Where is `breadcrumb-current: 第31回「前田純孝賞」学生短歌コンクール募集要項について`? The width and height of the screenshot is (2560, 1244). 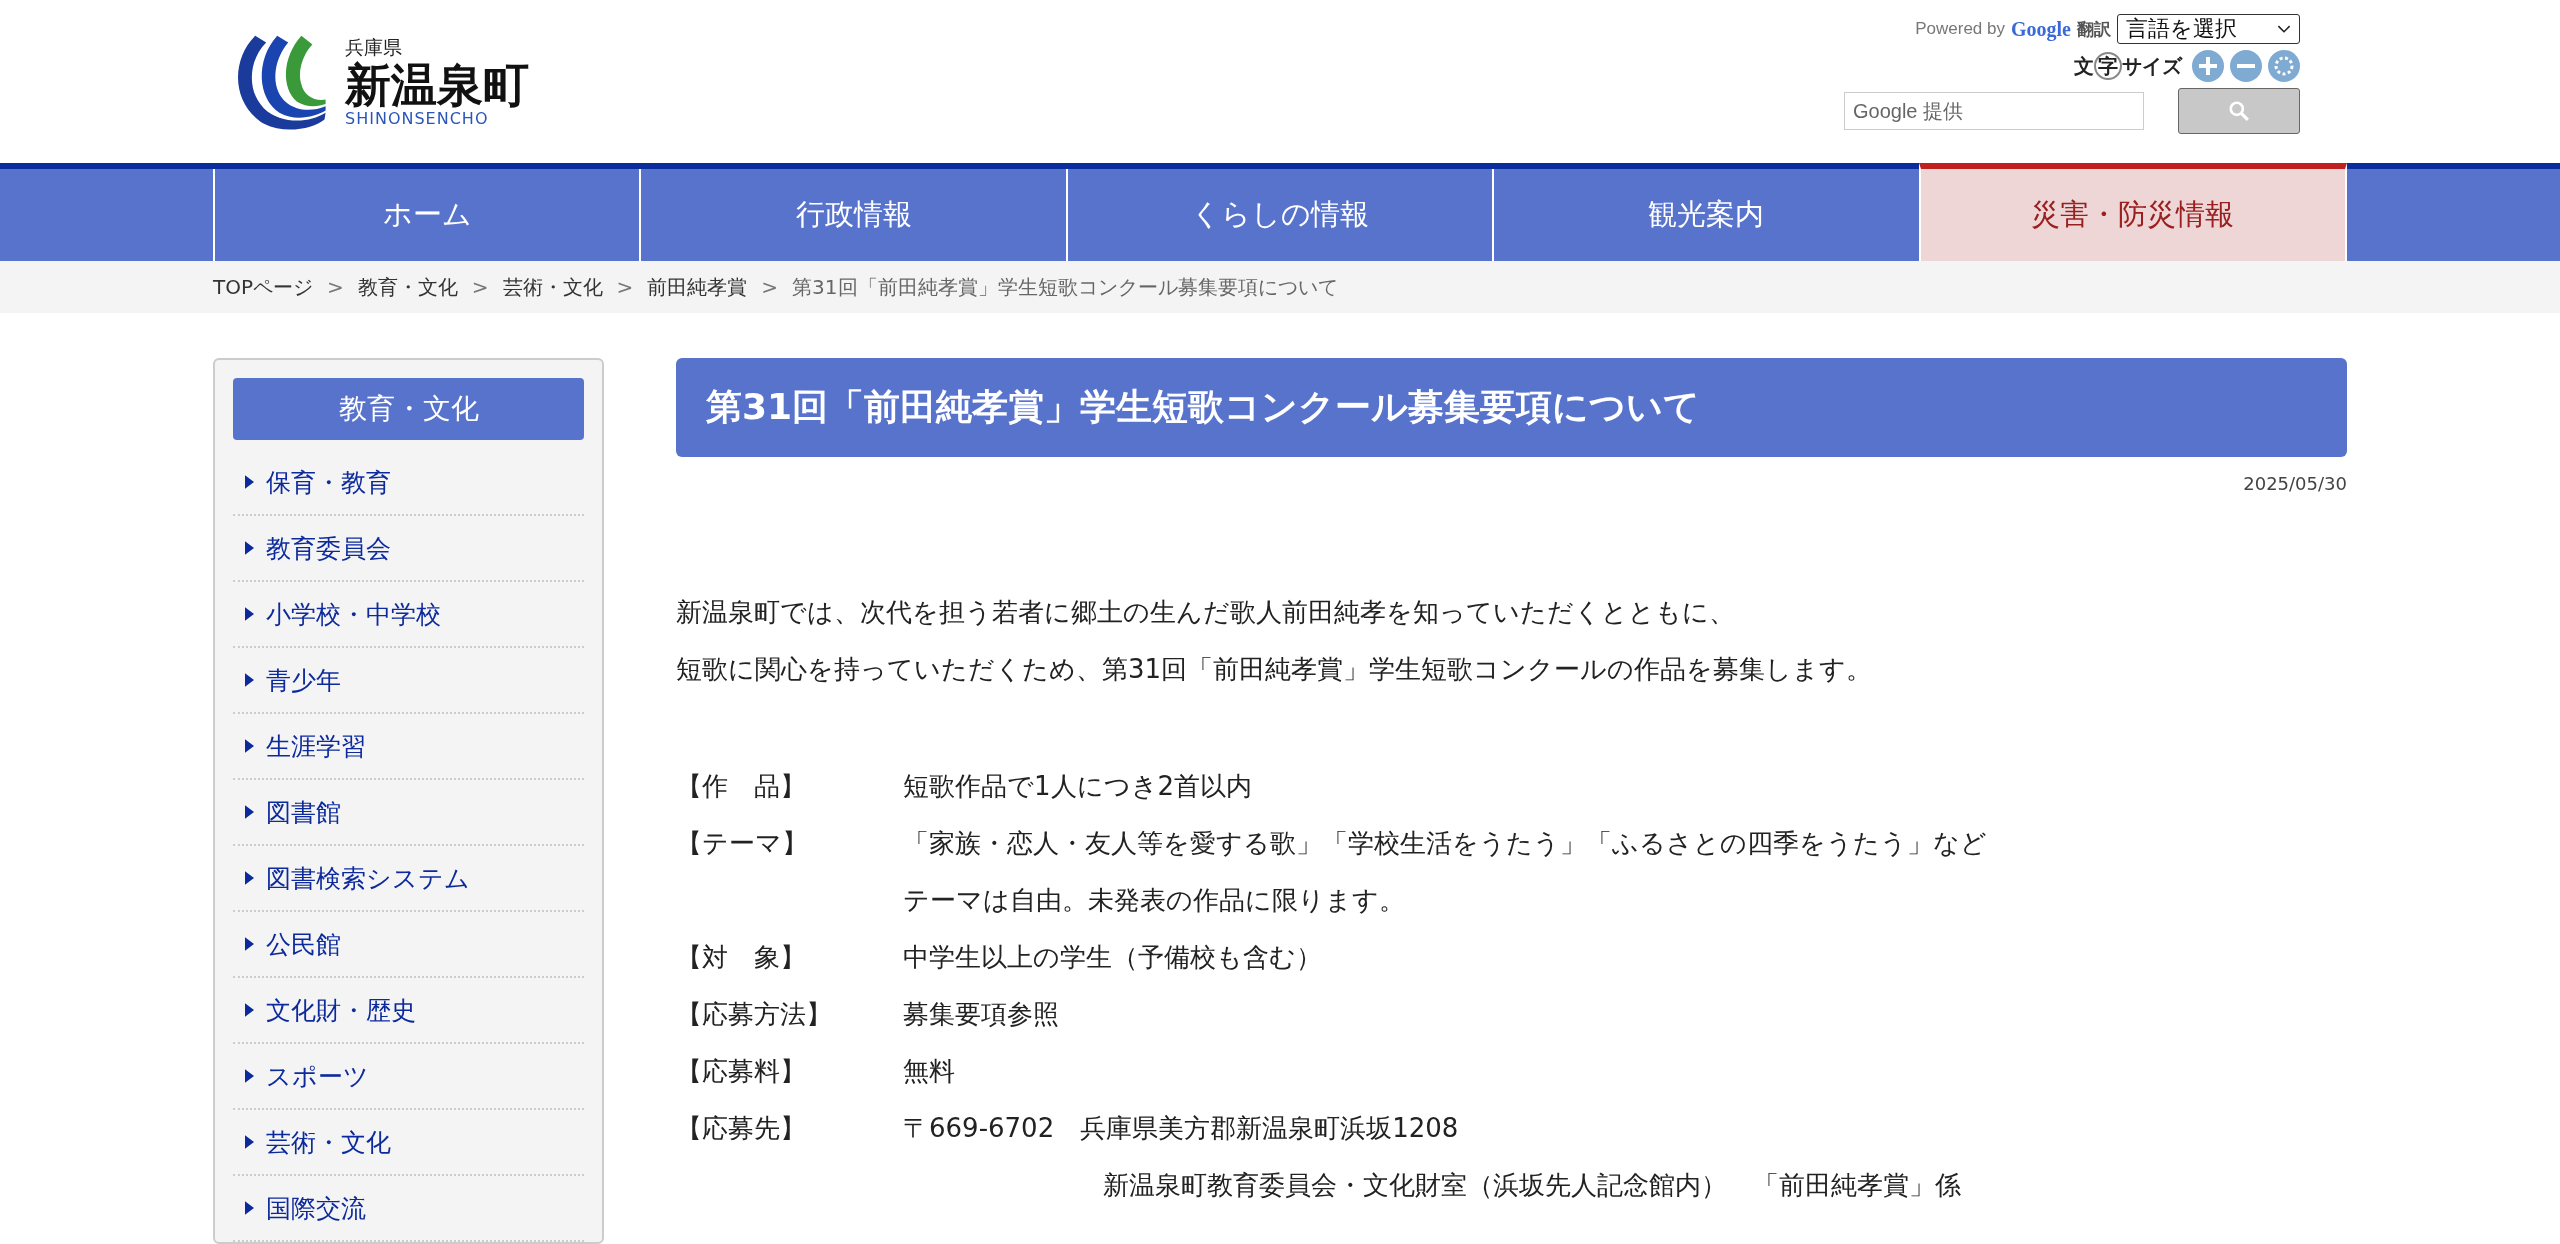 breadcrumb-current: 第31回「前田純孝賞」学生短歌コンクール募集要項について is located at coordinates (1065, 287).